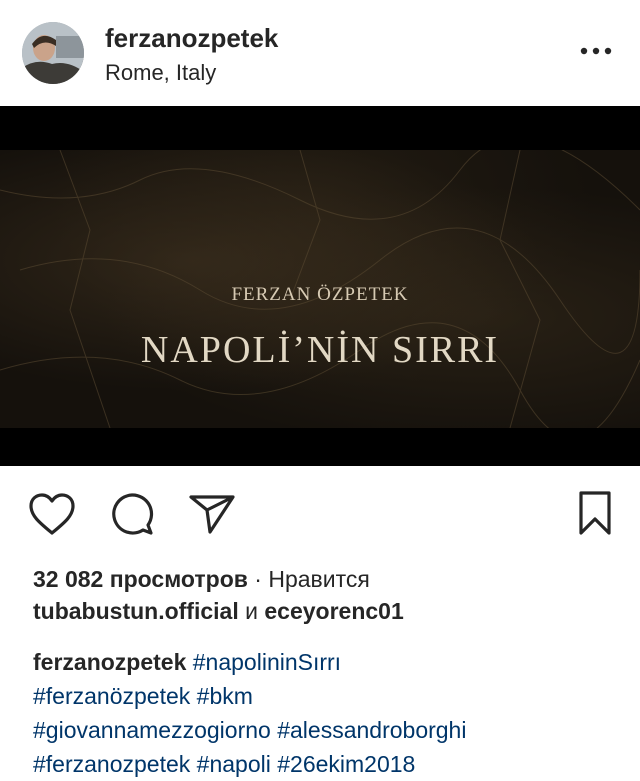 The width and height of the screenshot is (640, 781). What do you see at coordinates (52, 516) in the screenshot?
I see `heart-icon` at bounding box center [52, 516].